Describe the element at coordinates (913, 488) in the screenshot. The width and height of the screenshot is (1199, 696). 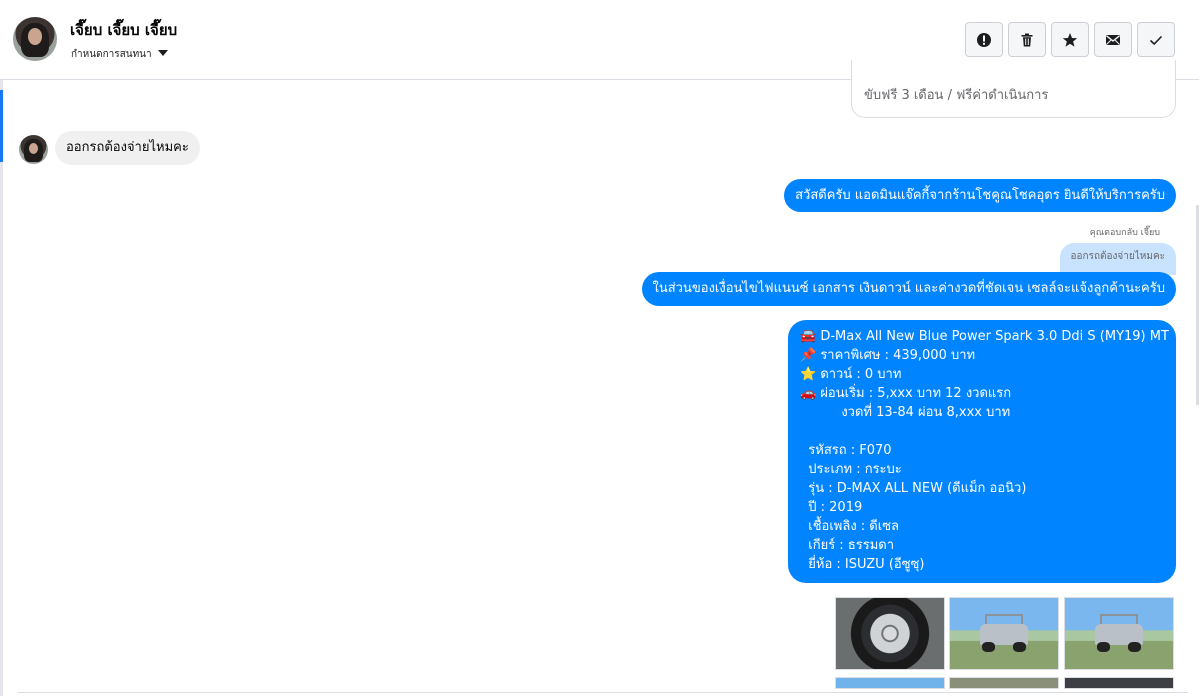
I see `car-detail-line: รุ่น : D-MAX ALL NEW (ดีแม็ก ออนิว)` at that location.